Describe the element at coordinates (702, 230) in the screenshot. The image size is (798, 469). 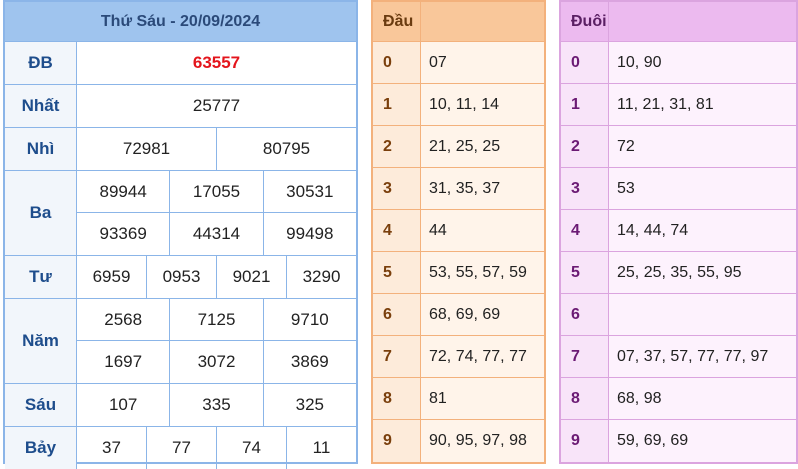
I see `tail-digit-row-values: 14, 44, 74` at that location.